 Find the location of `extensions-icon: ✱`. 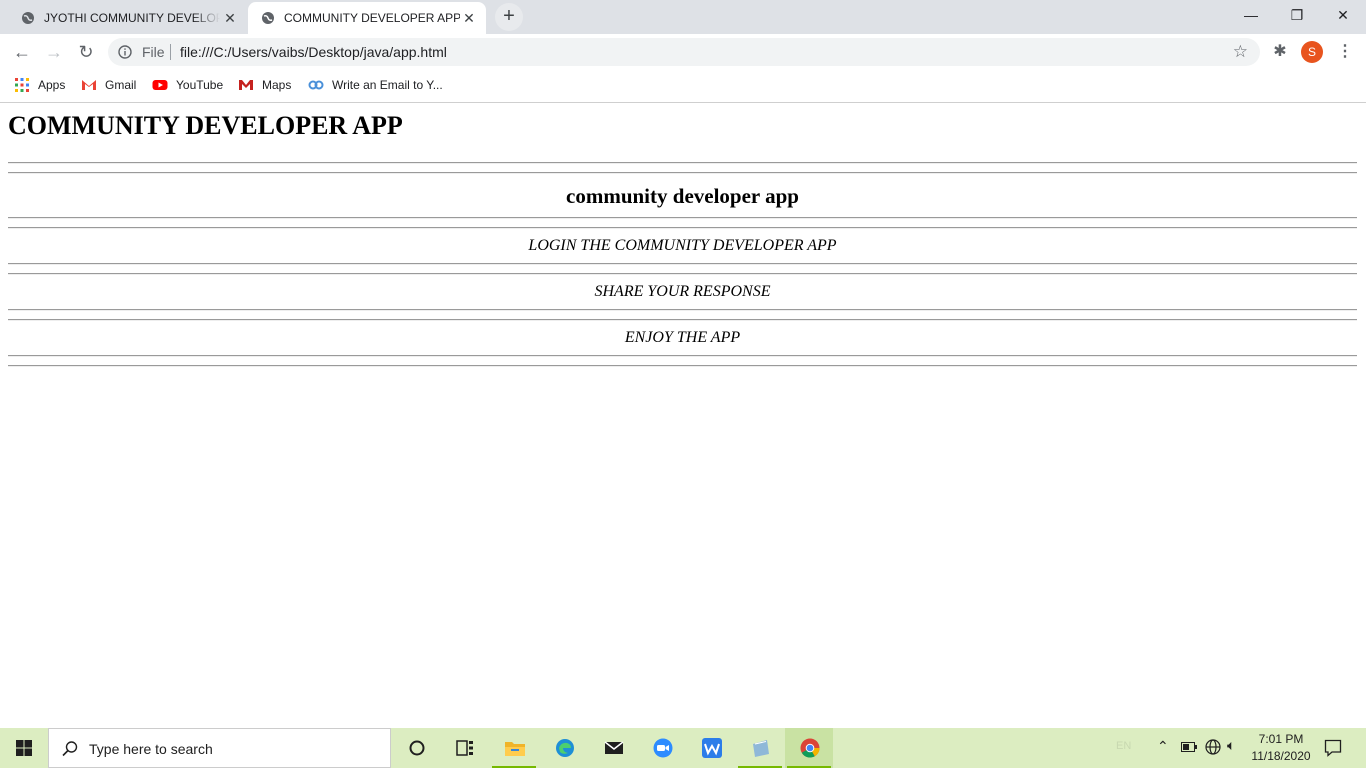

extensions-icon: ✱ is located at coordinates (1280, 52).